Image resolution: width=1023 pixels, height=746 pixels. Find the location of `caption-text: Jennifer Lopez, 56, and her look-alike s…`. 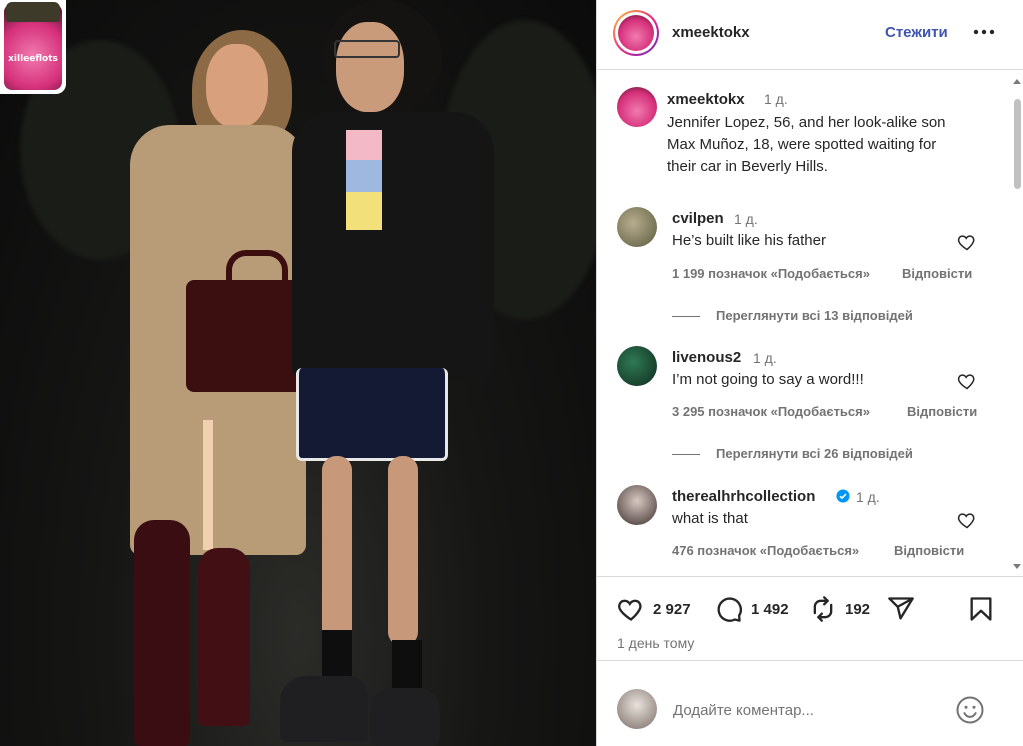

caption-text: Jennifer Lopez, 56, and her look-alike s… is located at coordinates (806, 144).